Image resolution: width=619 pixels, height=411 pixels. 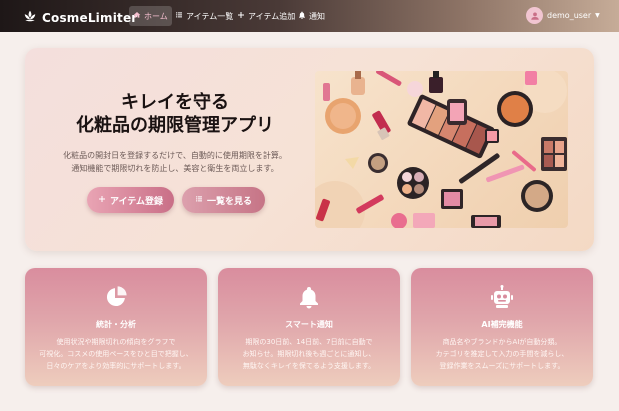 I want to click on user-icon, so click(x=534, y=15).